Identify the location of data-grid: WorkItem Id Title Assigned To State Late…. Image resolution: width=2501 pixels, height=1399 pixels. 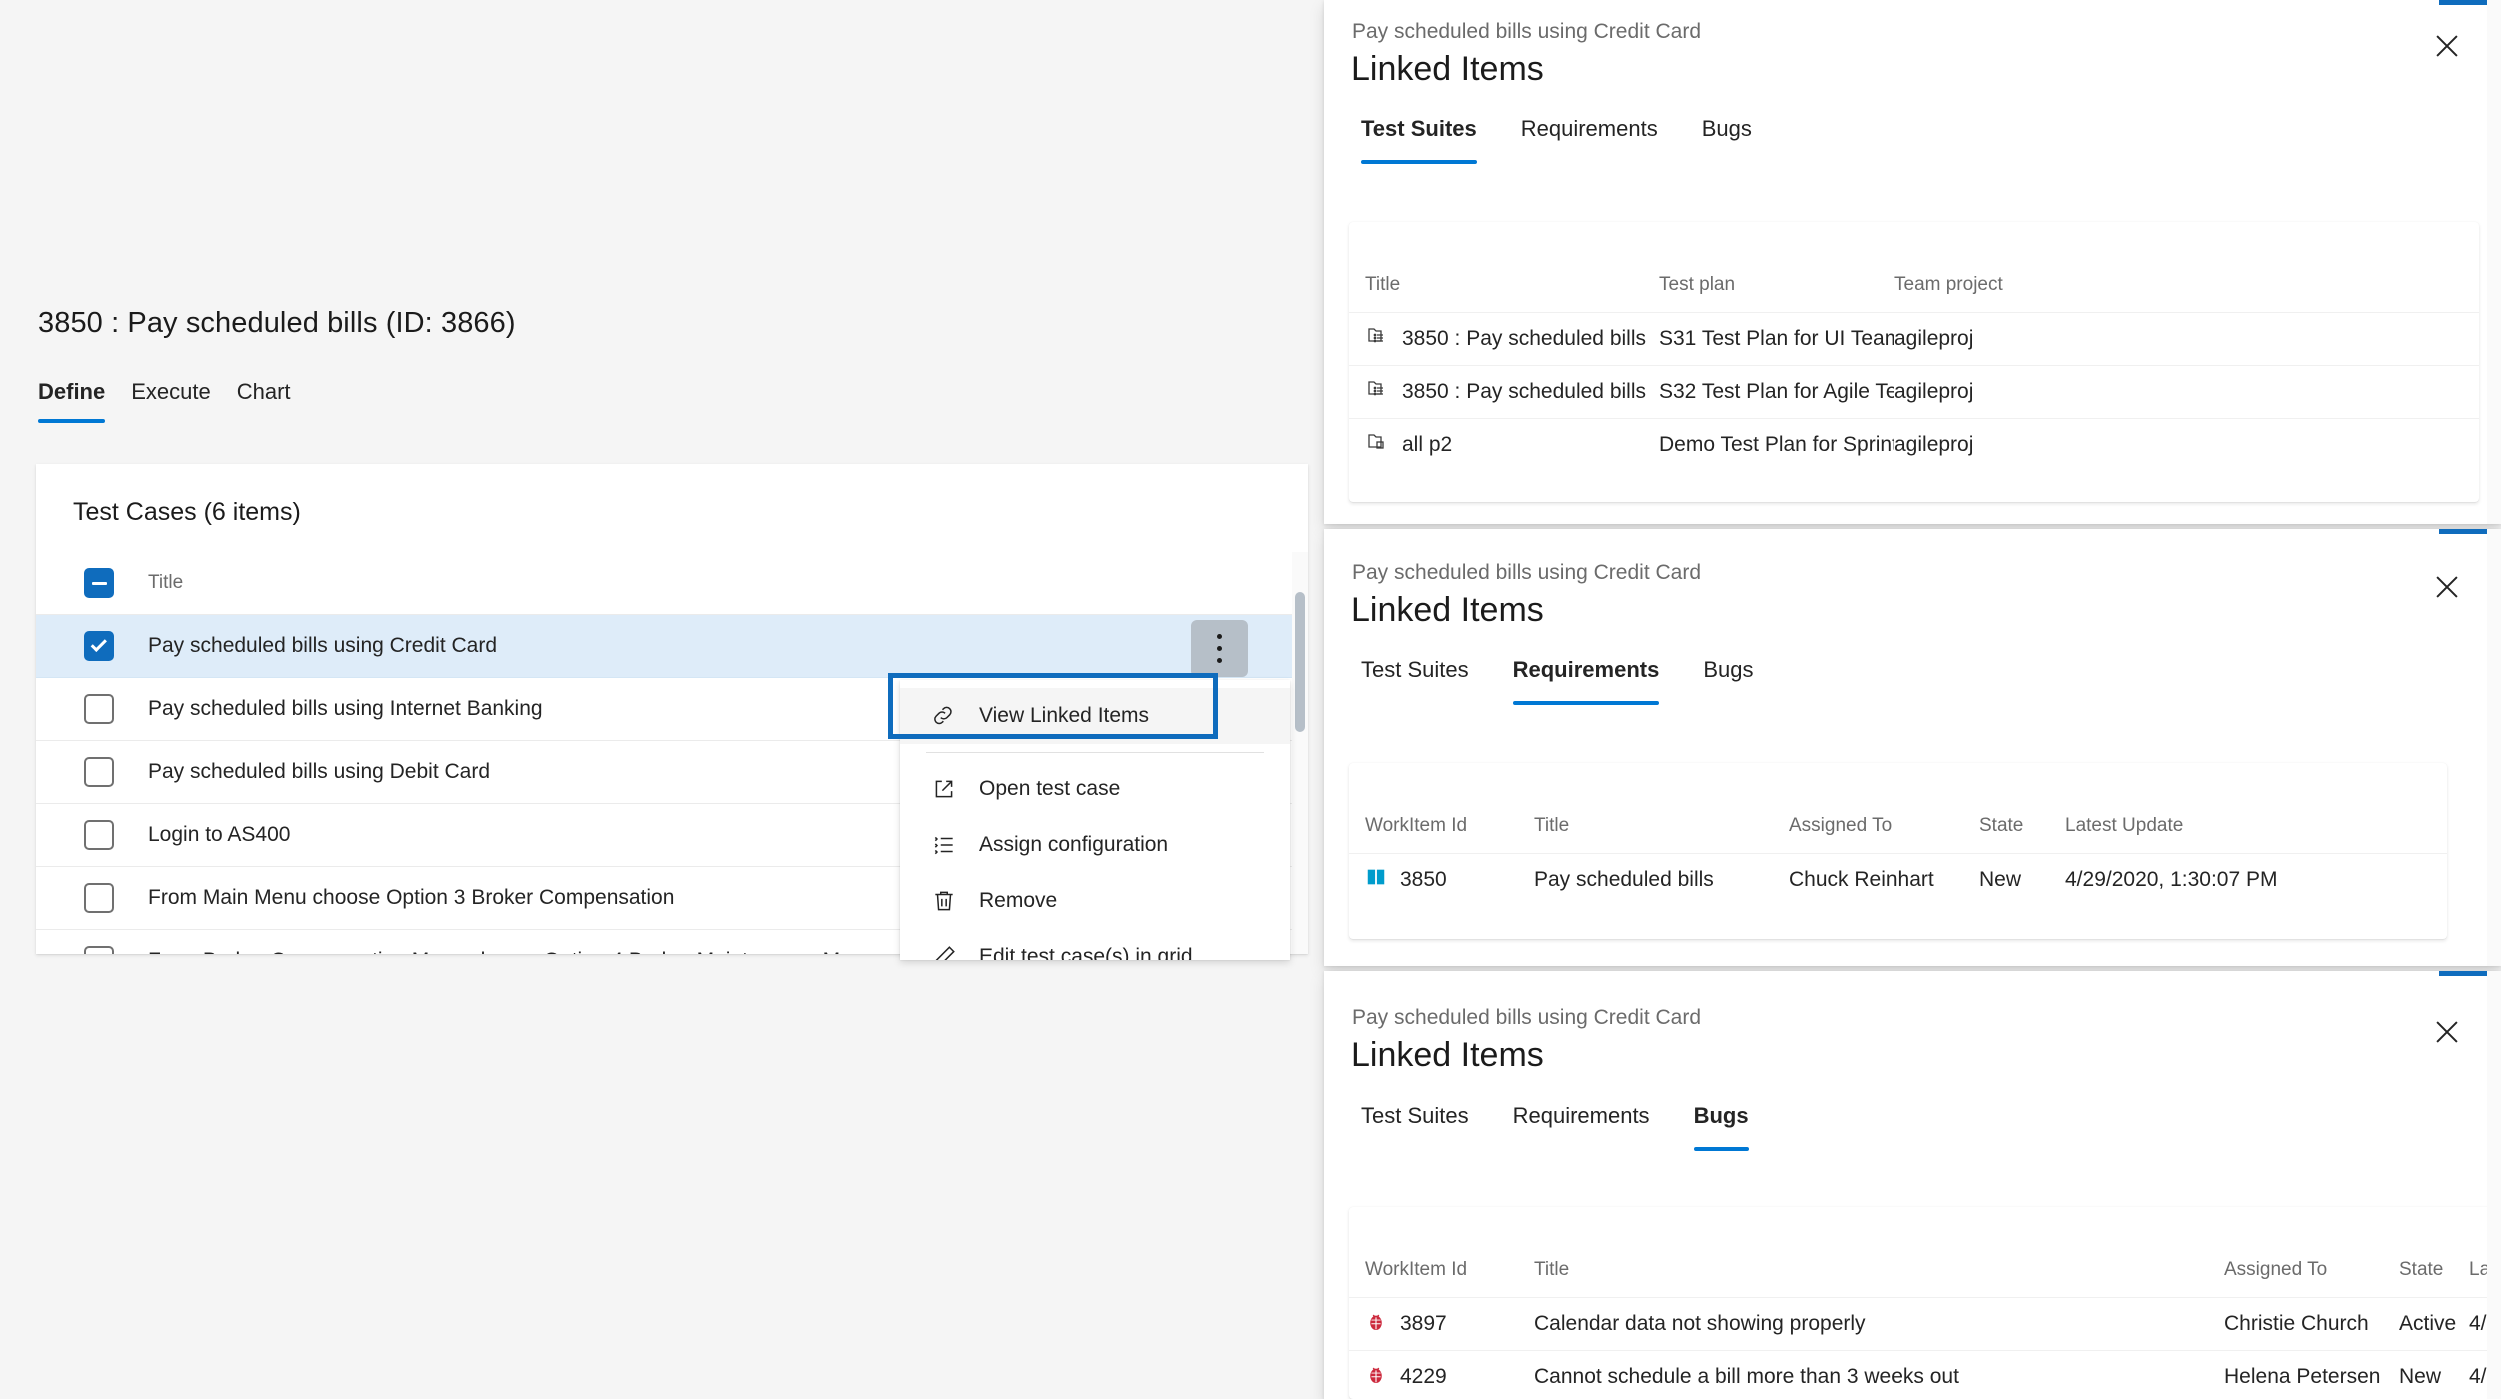
(1898, 834).